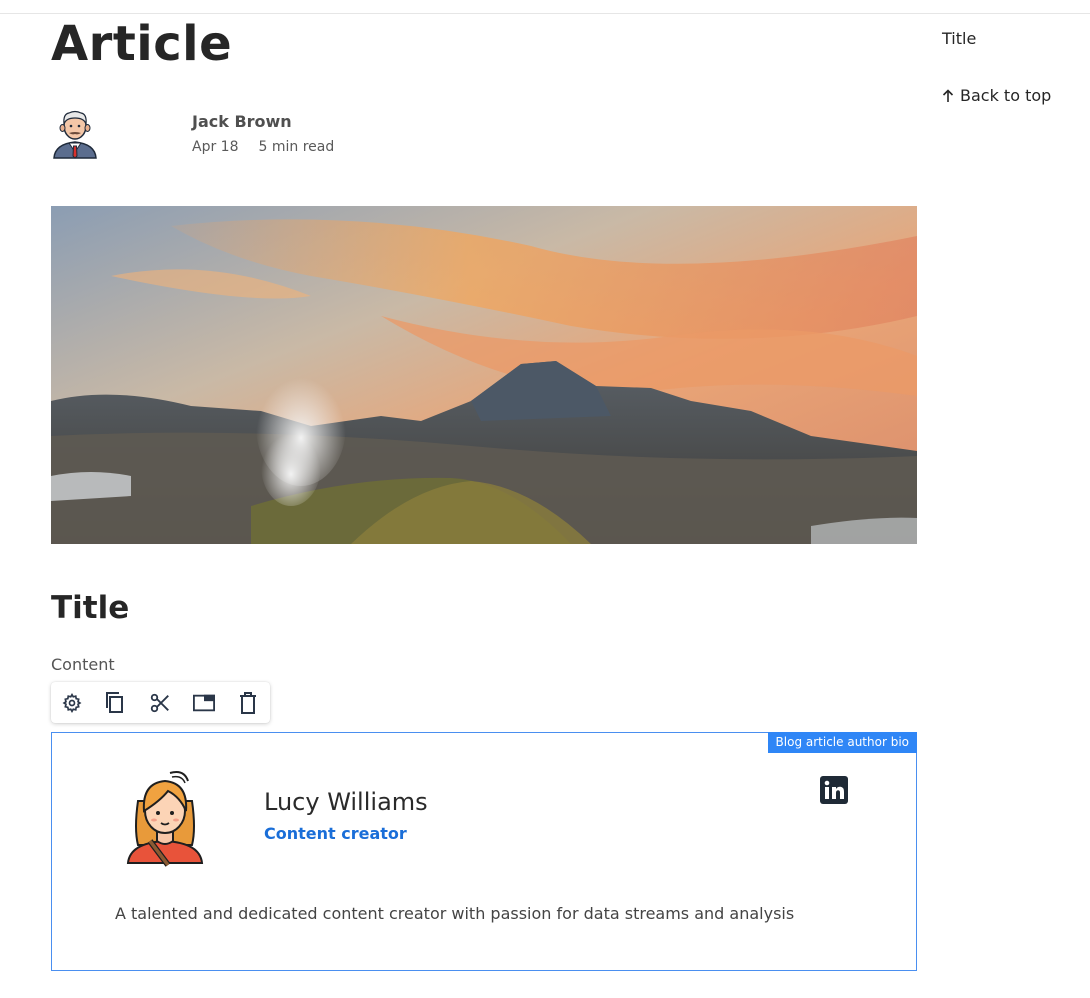 This screenshot has height=998, width=1090. I want to click on copy-icon, so click(116, 702).